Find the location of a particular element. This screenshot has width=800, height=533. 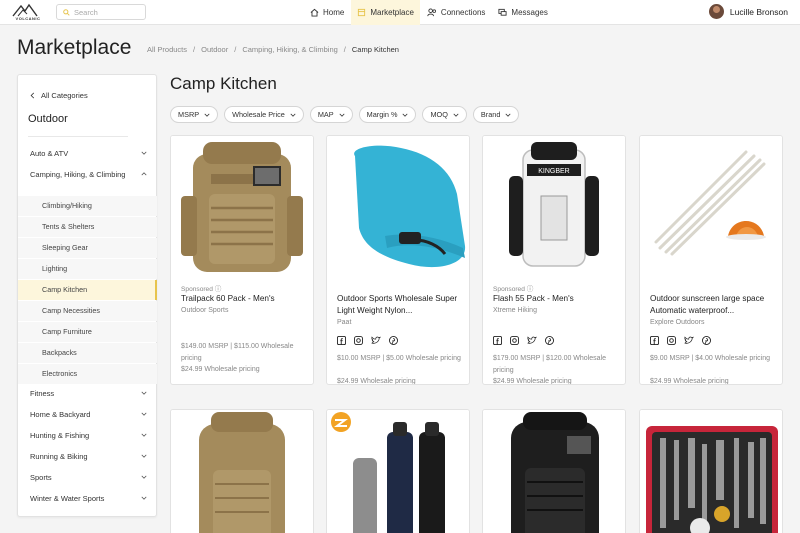

product-image-dry-bag is located at coordinates (398, 207).